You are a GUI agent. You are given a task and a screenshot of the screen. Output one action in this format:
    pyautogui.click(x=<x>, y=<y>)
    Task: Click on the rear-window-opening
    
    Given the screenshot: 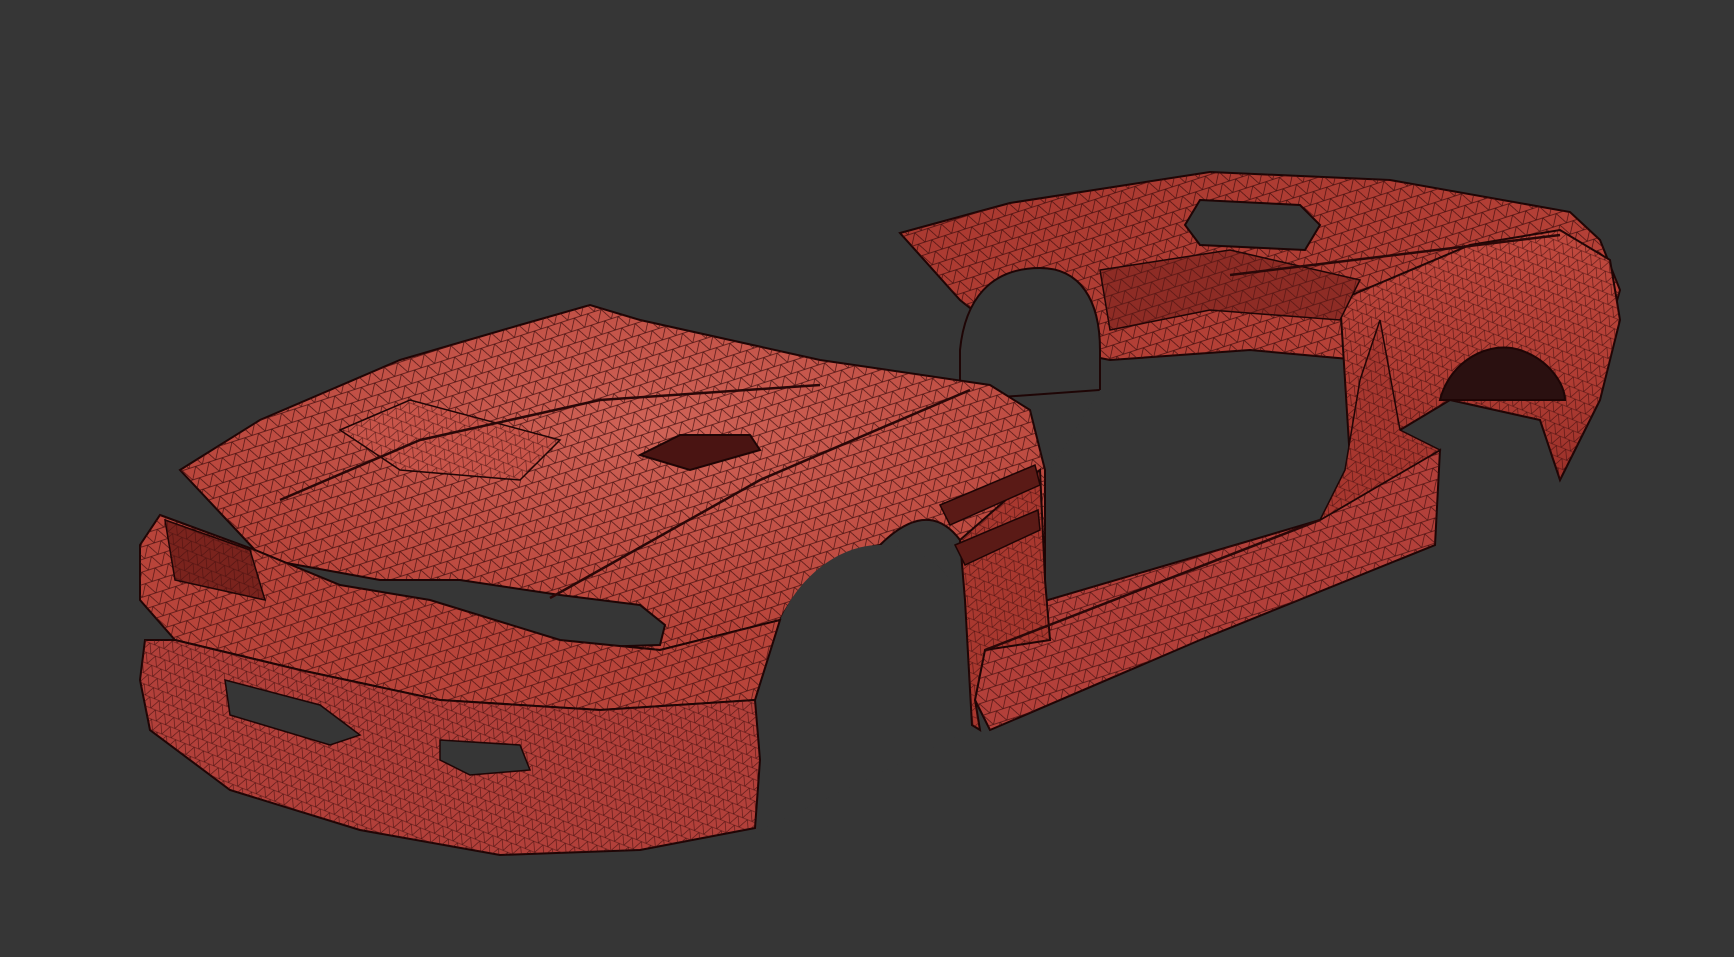 What is the action you would take?
    pyautogui.click(x=1252, y=225)
    